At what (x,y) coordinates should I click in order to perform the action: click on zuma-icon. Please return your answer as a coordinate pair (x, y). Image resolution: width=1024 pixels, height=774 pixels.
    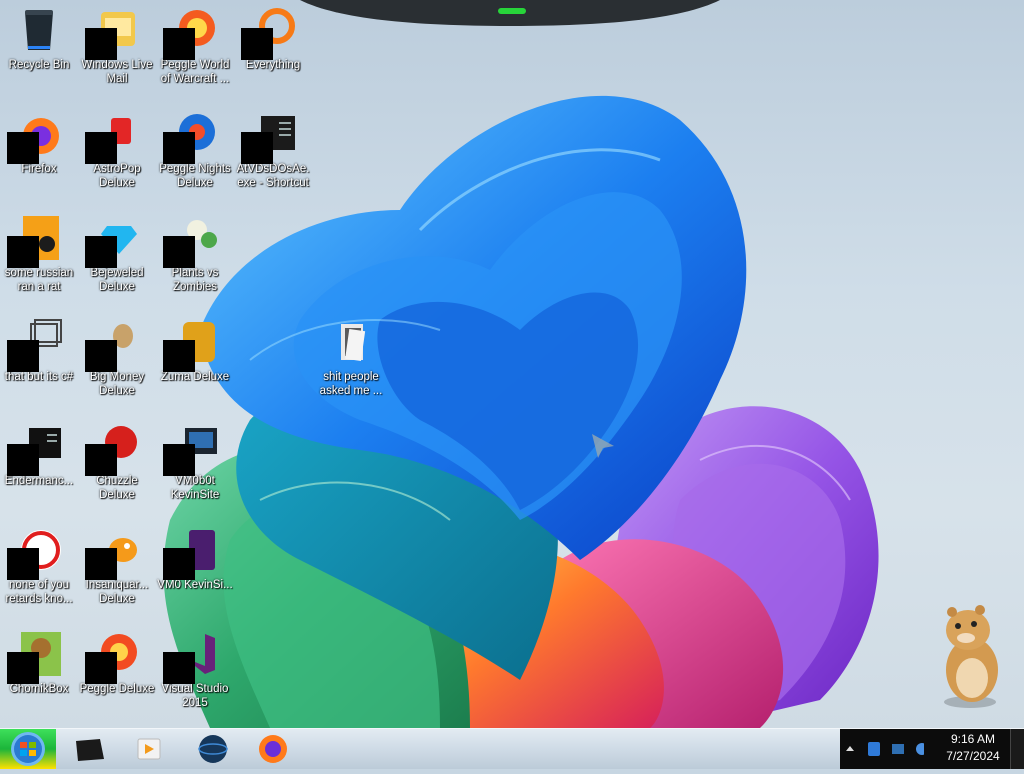
    Looking at the image, I should click on (191, 345).